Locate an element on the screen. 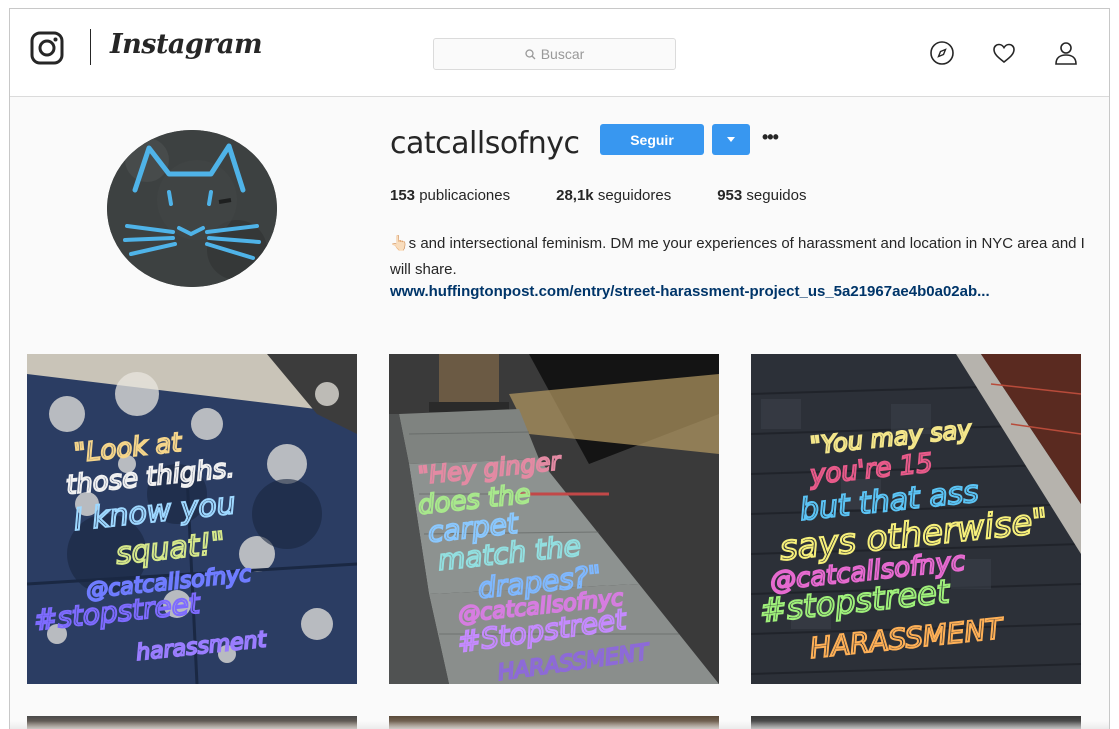 The height and width of the screenshot is (729, 1119). suggested-accounts-button is located at coordinates (731, 139).